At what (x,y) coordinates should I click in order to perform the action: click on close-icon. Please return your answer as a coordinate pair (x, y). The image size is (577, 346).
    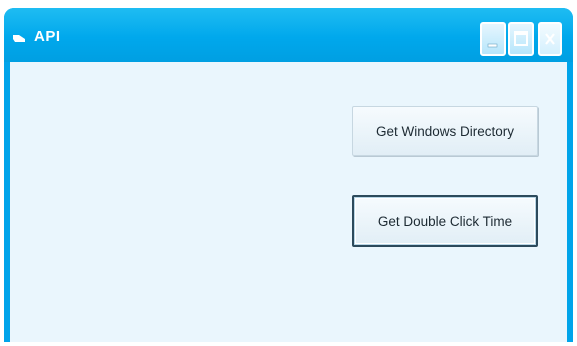
    Looking at the image, I should click on (550, 39).